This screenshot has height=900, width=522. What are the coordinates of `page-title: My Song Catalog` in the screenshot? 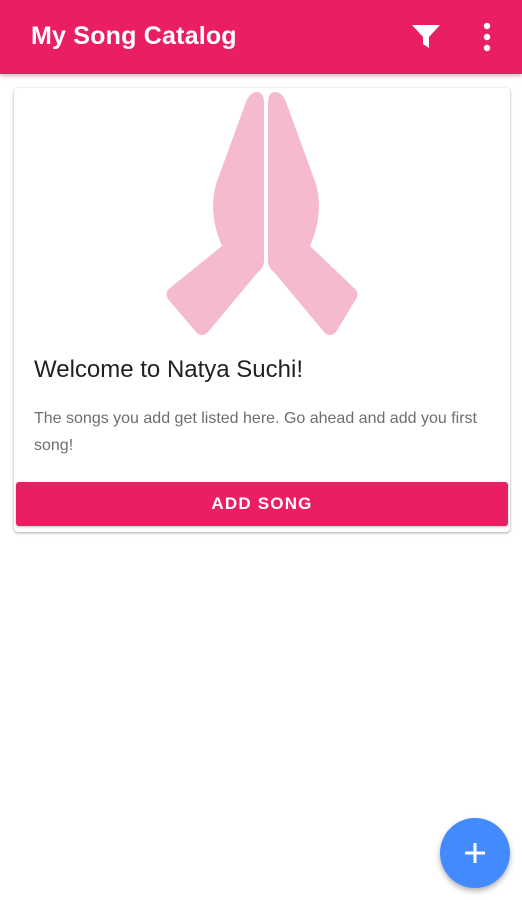 It's located at (134, 36).